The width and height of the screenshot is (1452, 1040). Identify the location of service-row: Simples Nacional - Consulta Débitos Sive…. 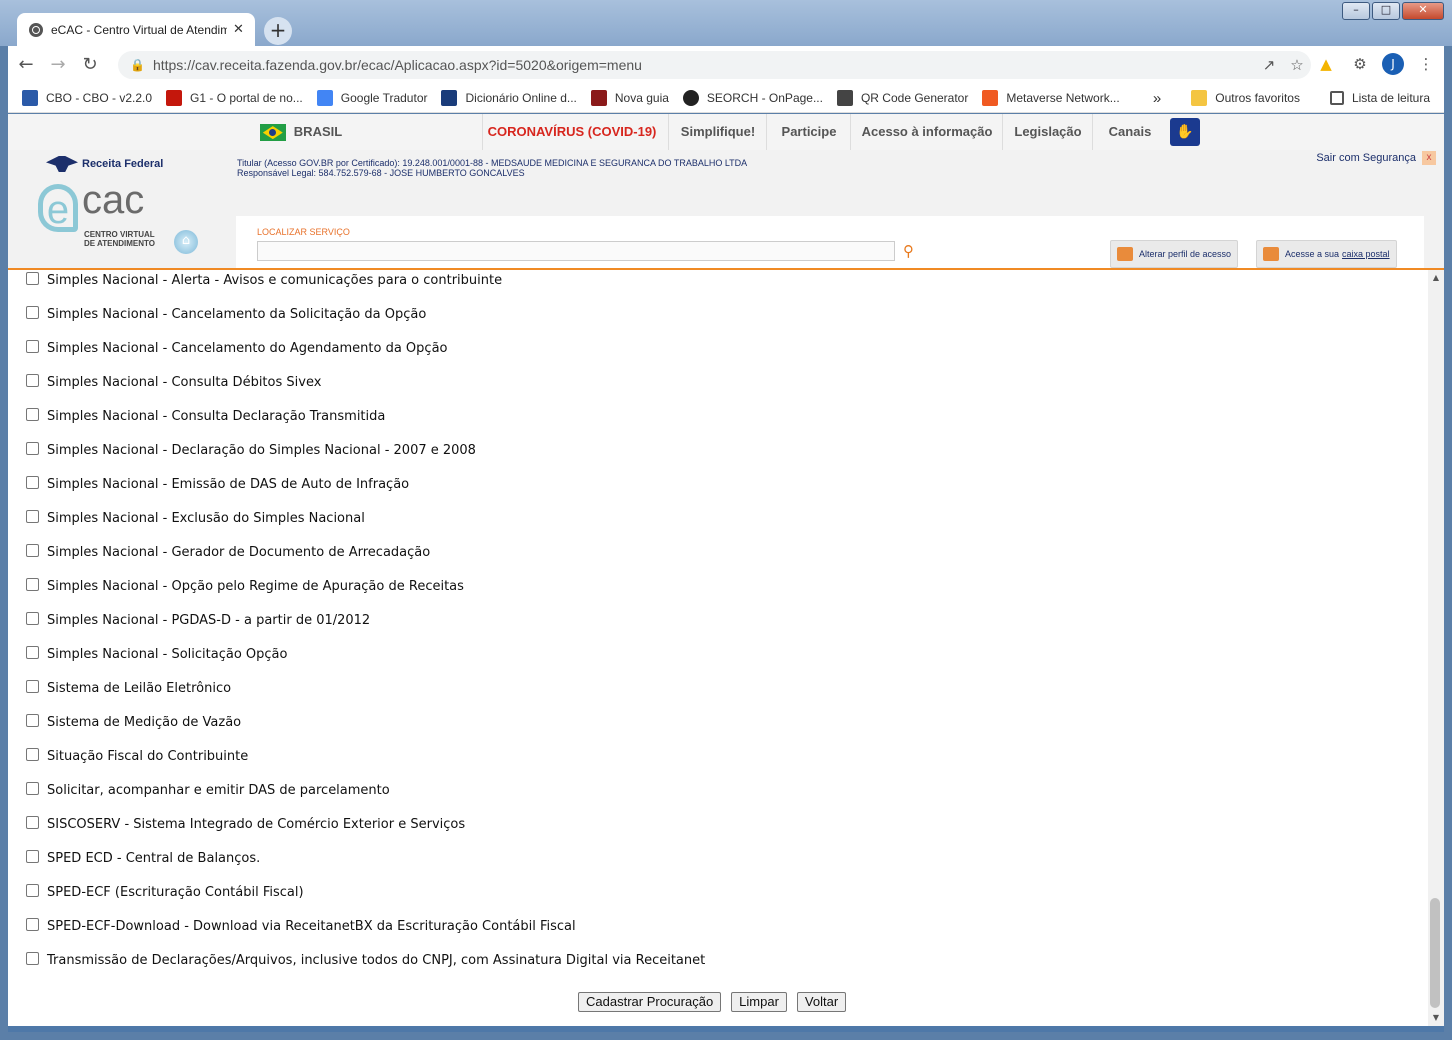
(173, 382).